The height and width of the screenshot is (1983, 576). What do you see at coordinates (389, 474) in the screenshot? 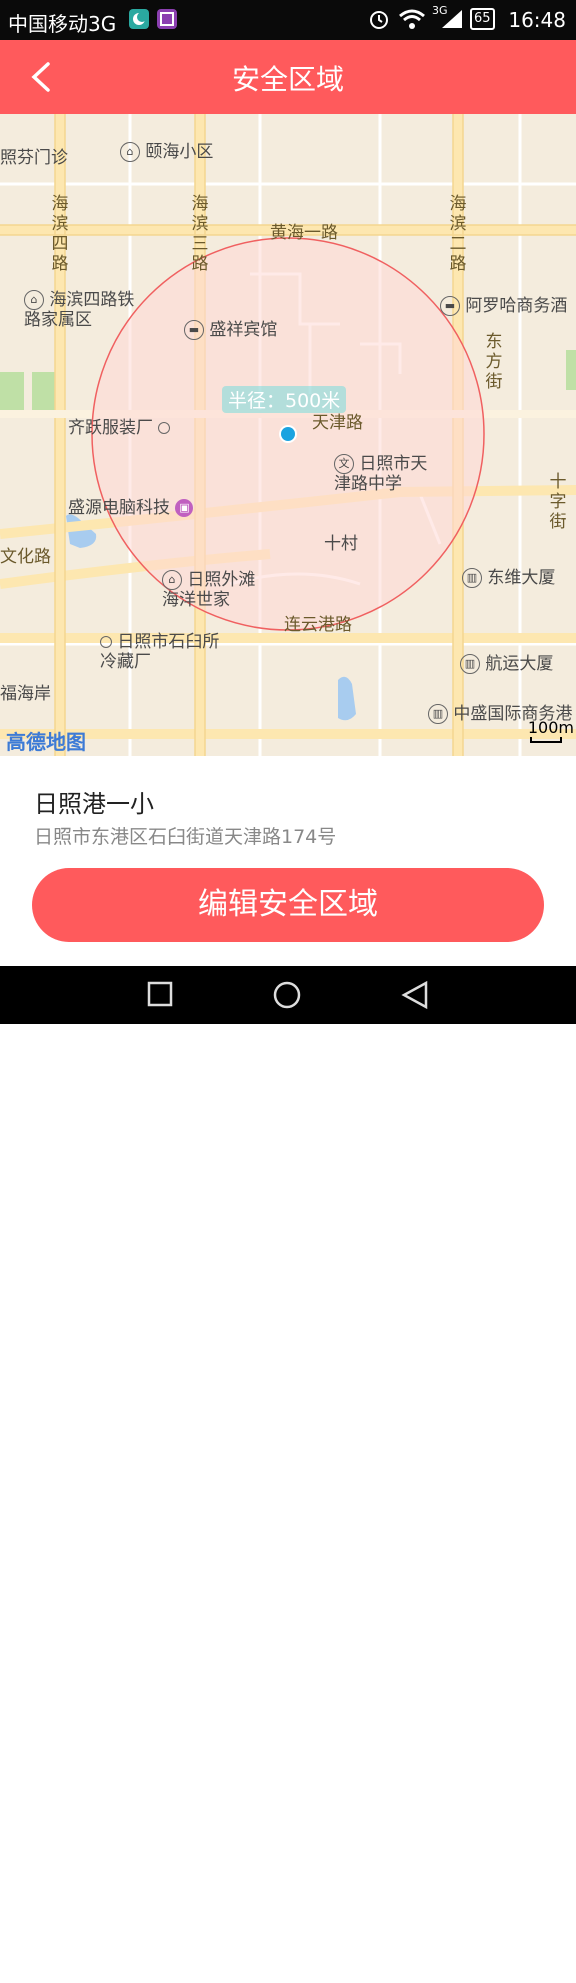
I see `poi-school: 文 日照市天津路中学` at bounding box center [389, 474].